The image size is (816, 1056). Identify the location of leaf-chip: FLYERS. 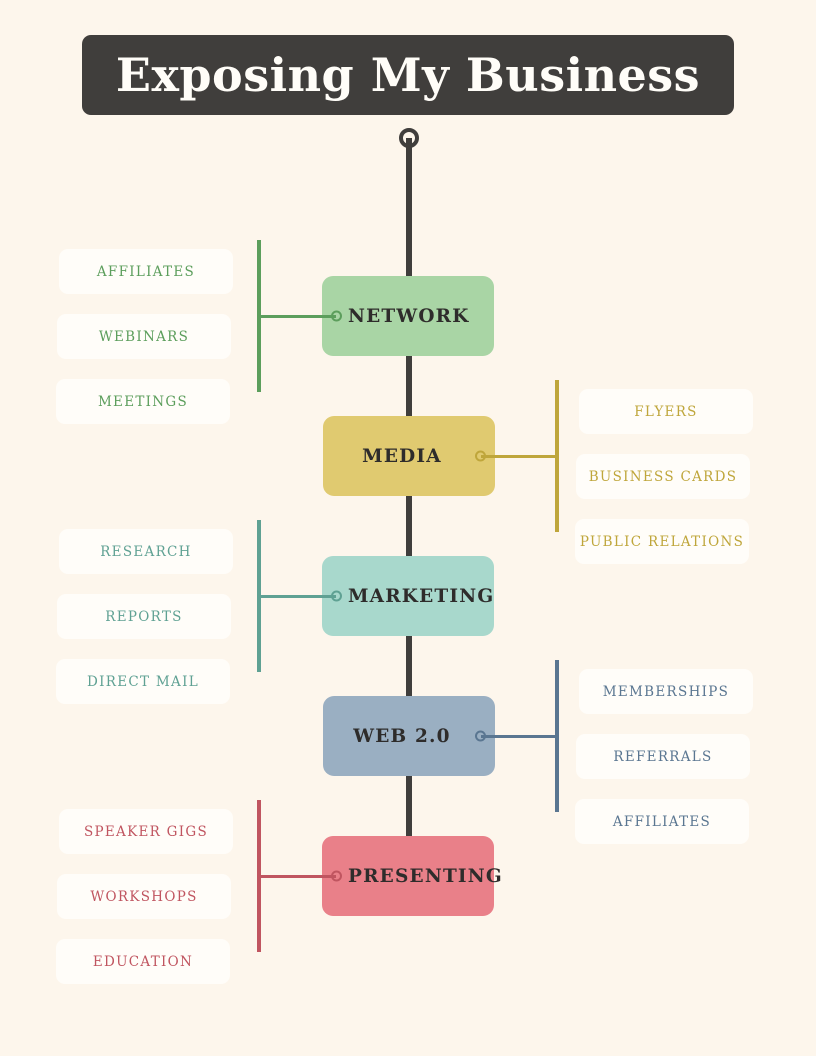
(666, 411).